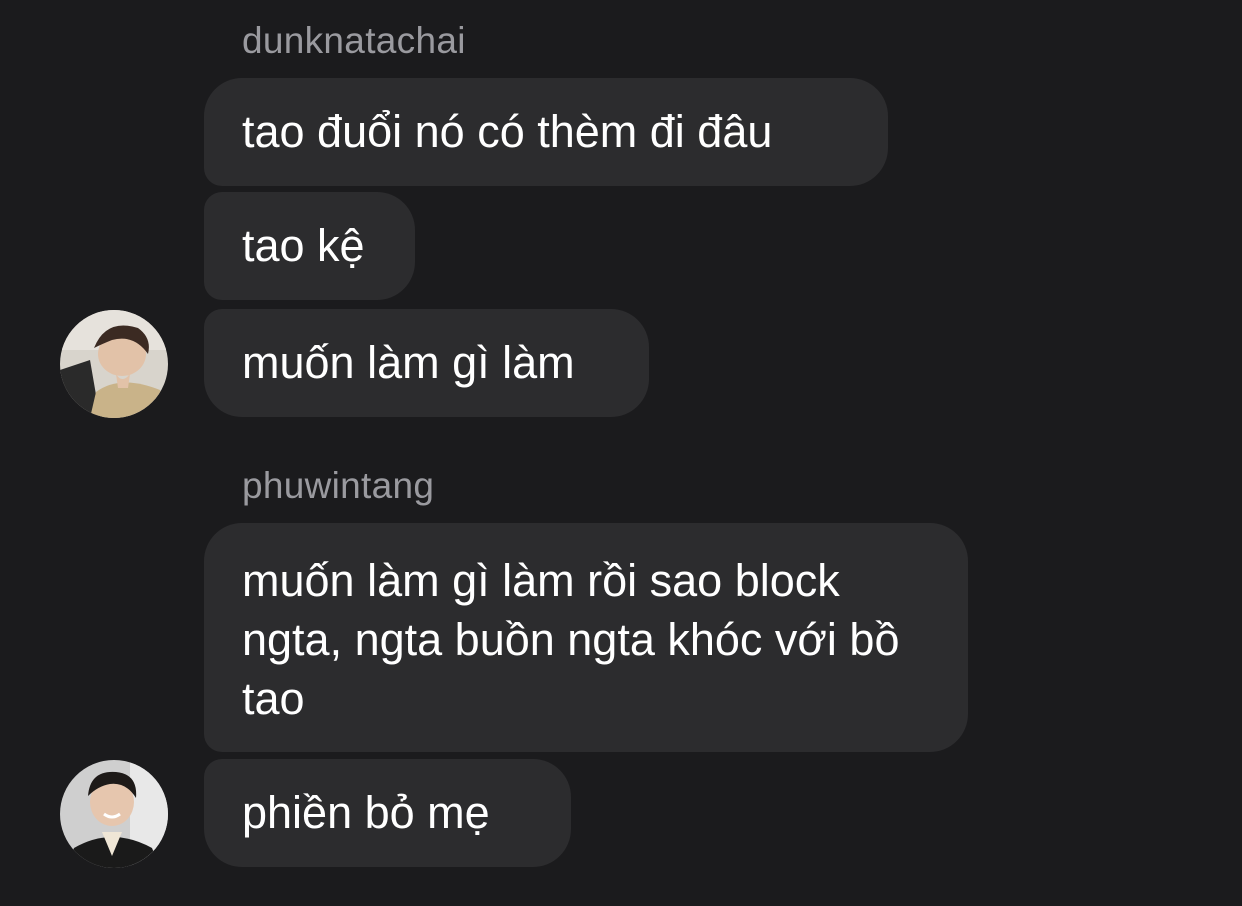  Describe the element at coordinates (507, 131) in the screenshot. I see `message-text: tao đuổi nó có thèm đi đâu` at that location.